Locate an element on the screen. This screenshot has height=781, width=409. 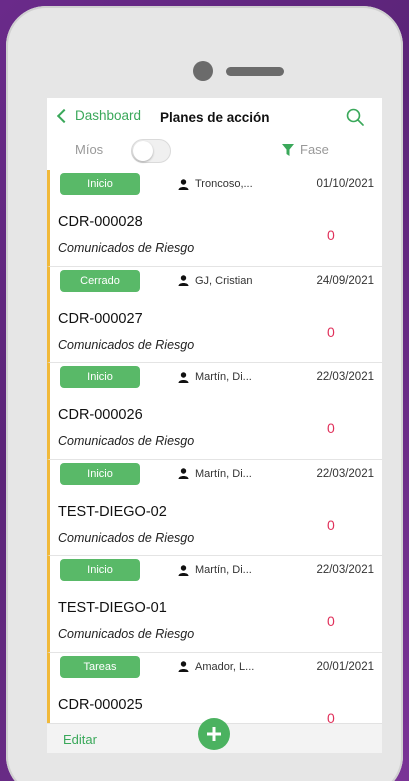
back-label: Dashboard is located at coordinates (108, 115).